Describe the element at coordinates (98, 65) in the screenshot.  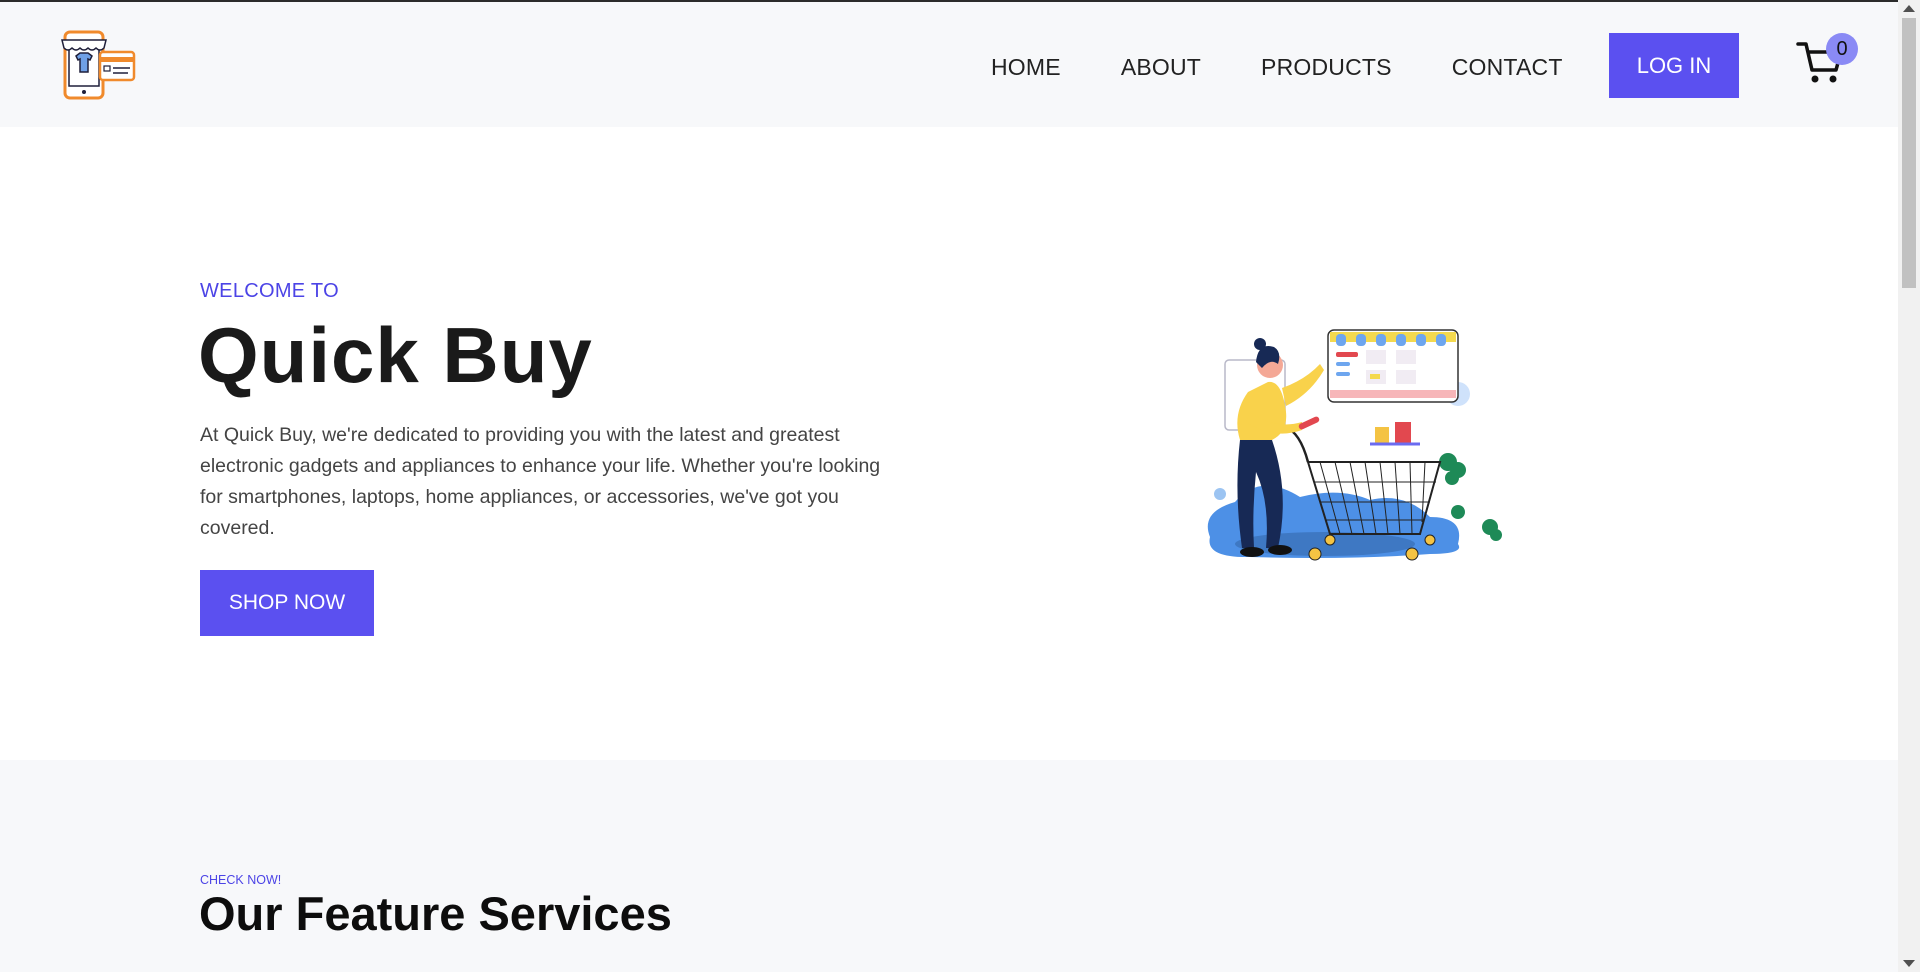
I see `store-logo-icon` at that location.